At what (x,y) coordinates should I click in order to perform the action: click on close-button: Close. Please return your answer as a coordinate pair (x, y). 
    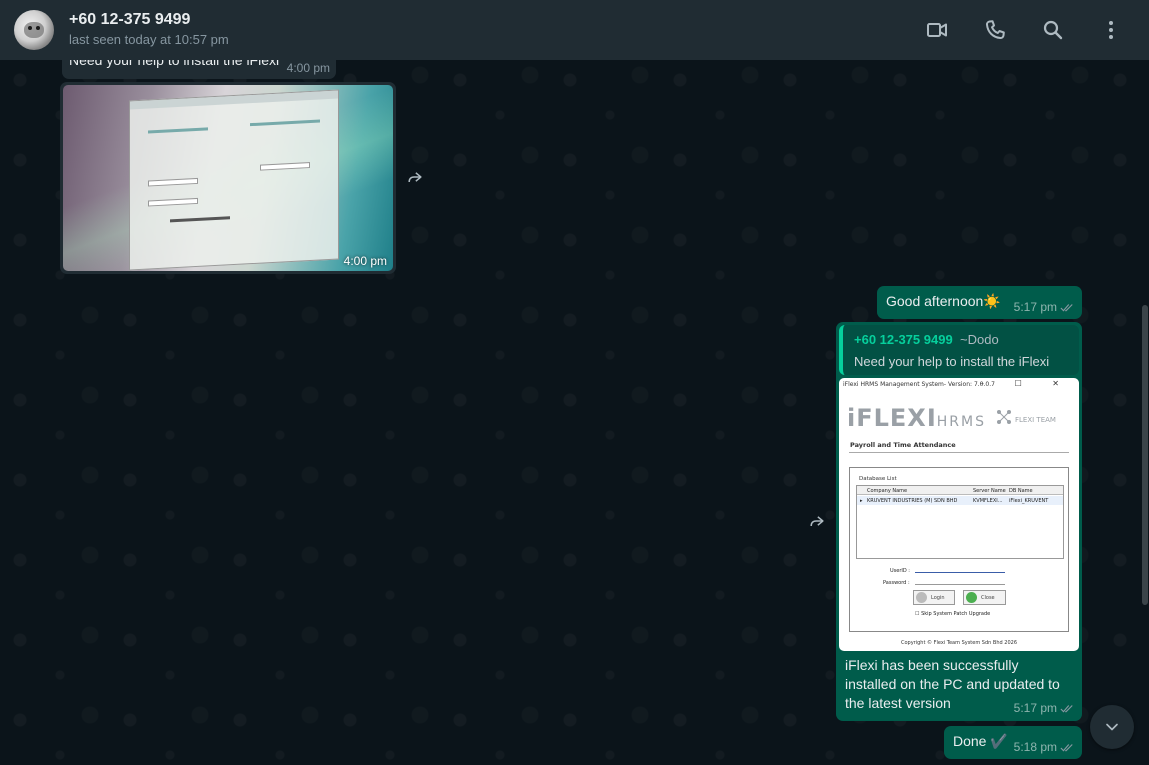
    Looking at the image, I should click on (984, 597).